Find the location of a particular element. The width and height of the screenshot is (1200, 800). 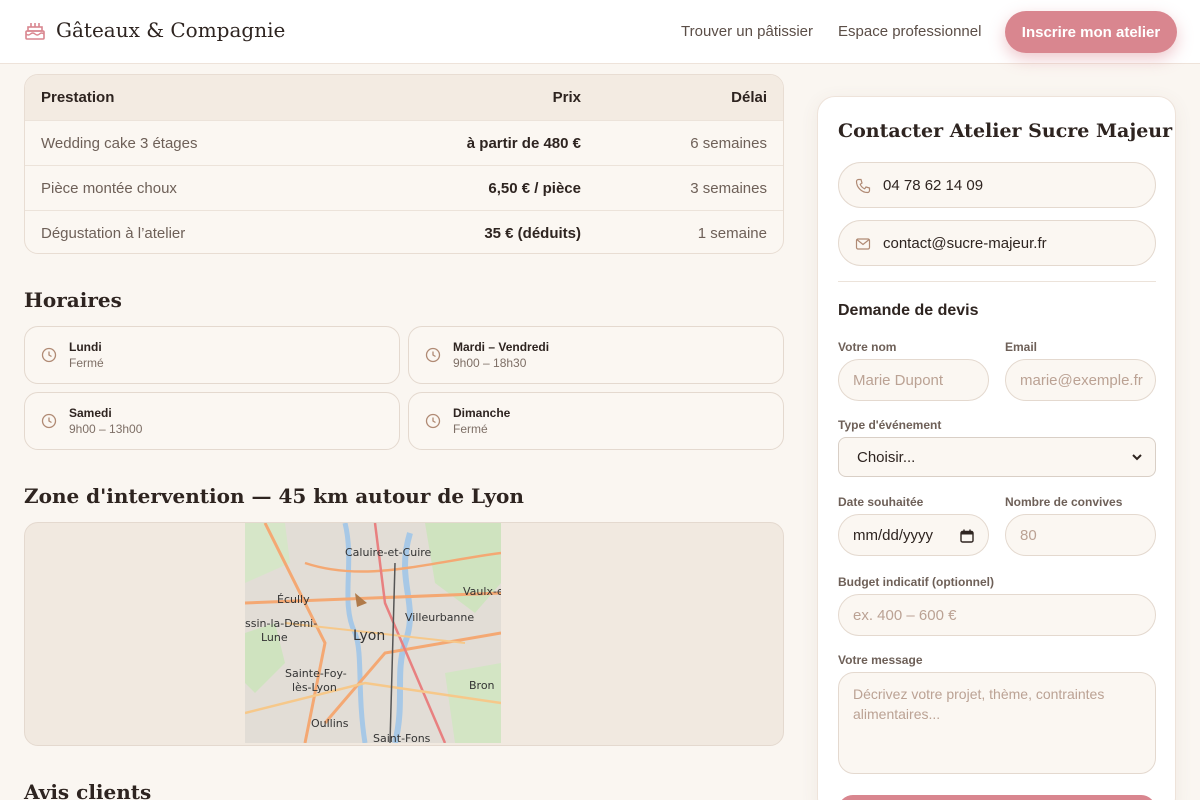

submit-button is located at coordinates (997, 797).